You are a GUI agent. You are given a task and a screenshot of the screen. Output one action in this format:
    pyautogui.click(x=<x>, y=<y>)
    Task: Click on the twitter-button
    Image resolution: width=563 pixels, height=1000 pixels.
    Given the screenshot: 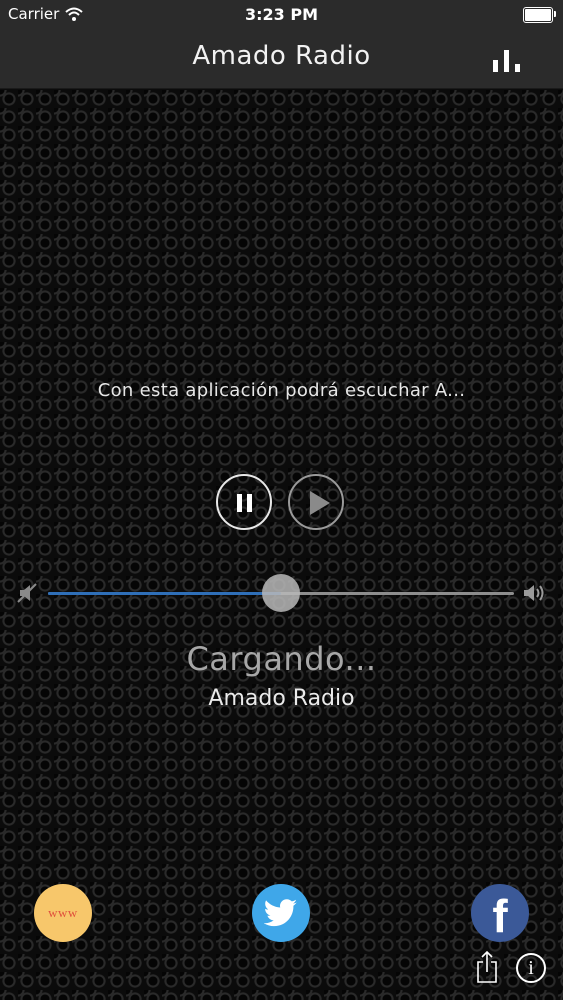 What is the action you would take?
    pyautogui.click(x=281, y=913)
    